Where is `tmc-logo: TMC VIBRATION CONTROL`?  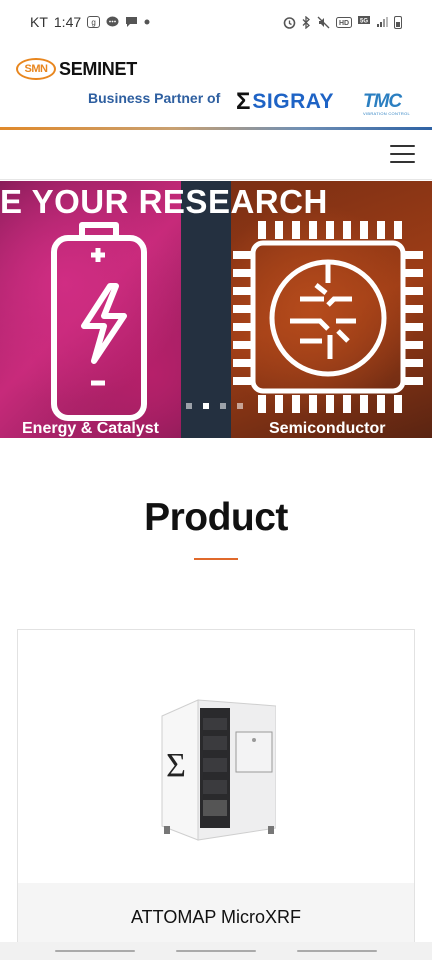 tmc-logo: TMC VIBRATION CONTROL is located at coordinates (386, 104).